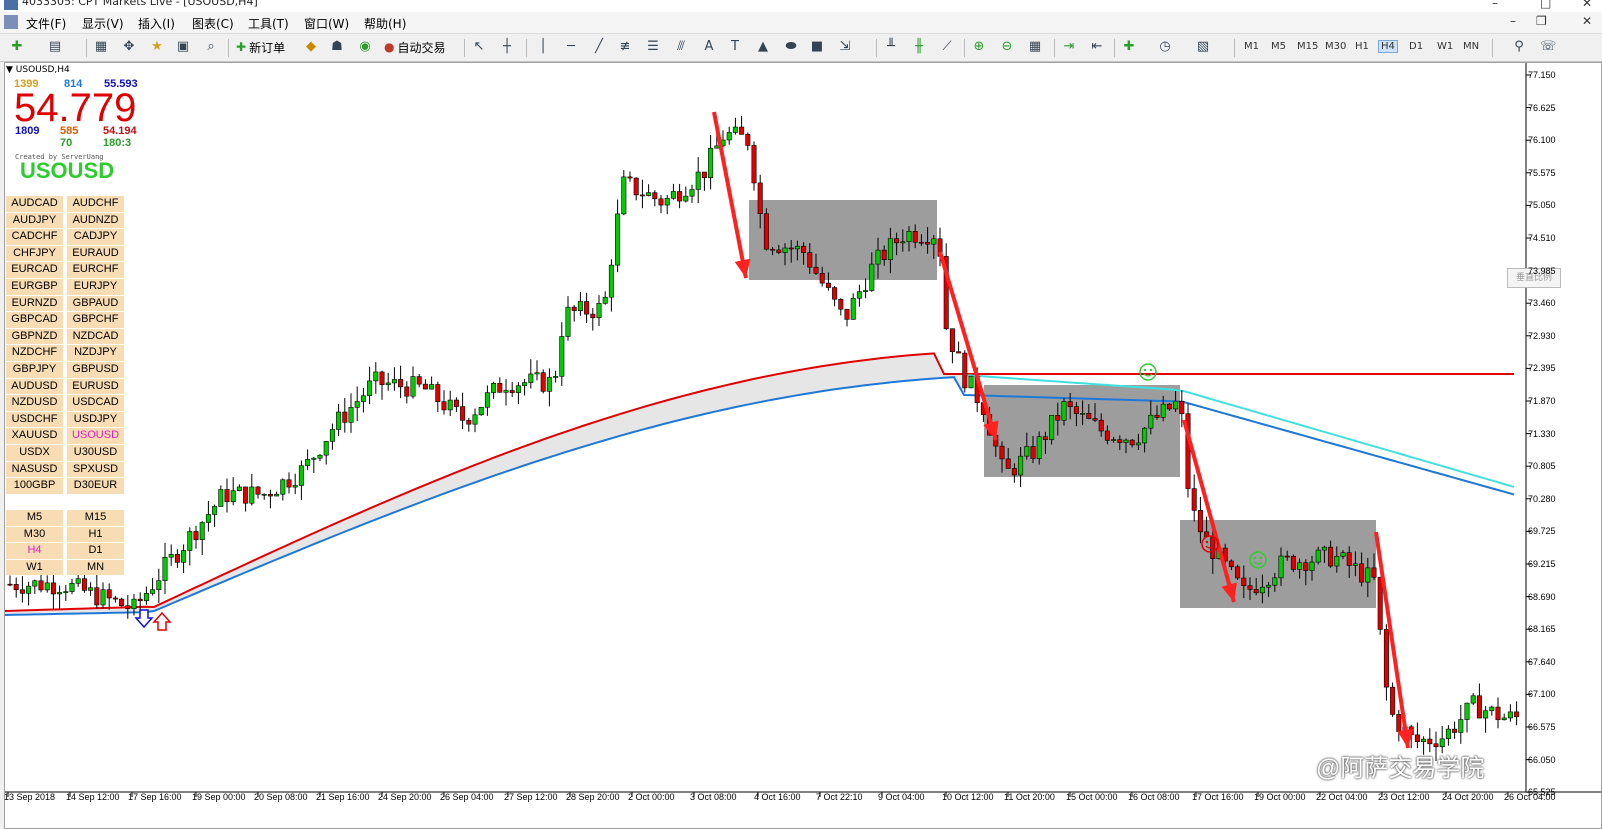 Image resolution: width=1602 pixels, height=829 pixels. Describe the element at coordinates (1097, 47) in the screenshot. I see `chart-shift-icon: ⇤` at that location.